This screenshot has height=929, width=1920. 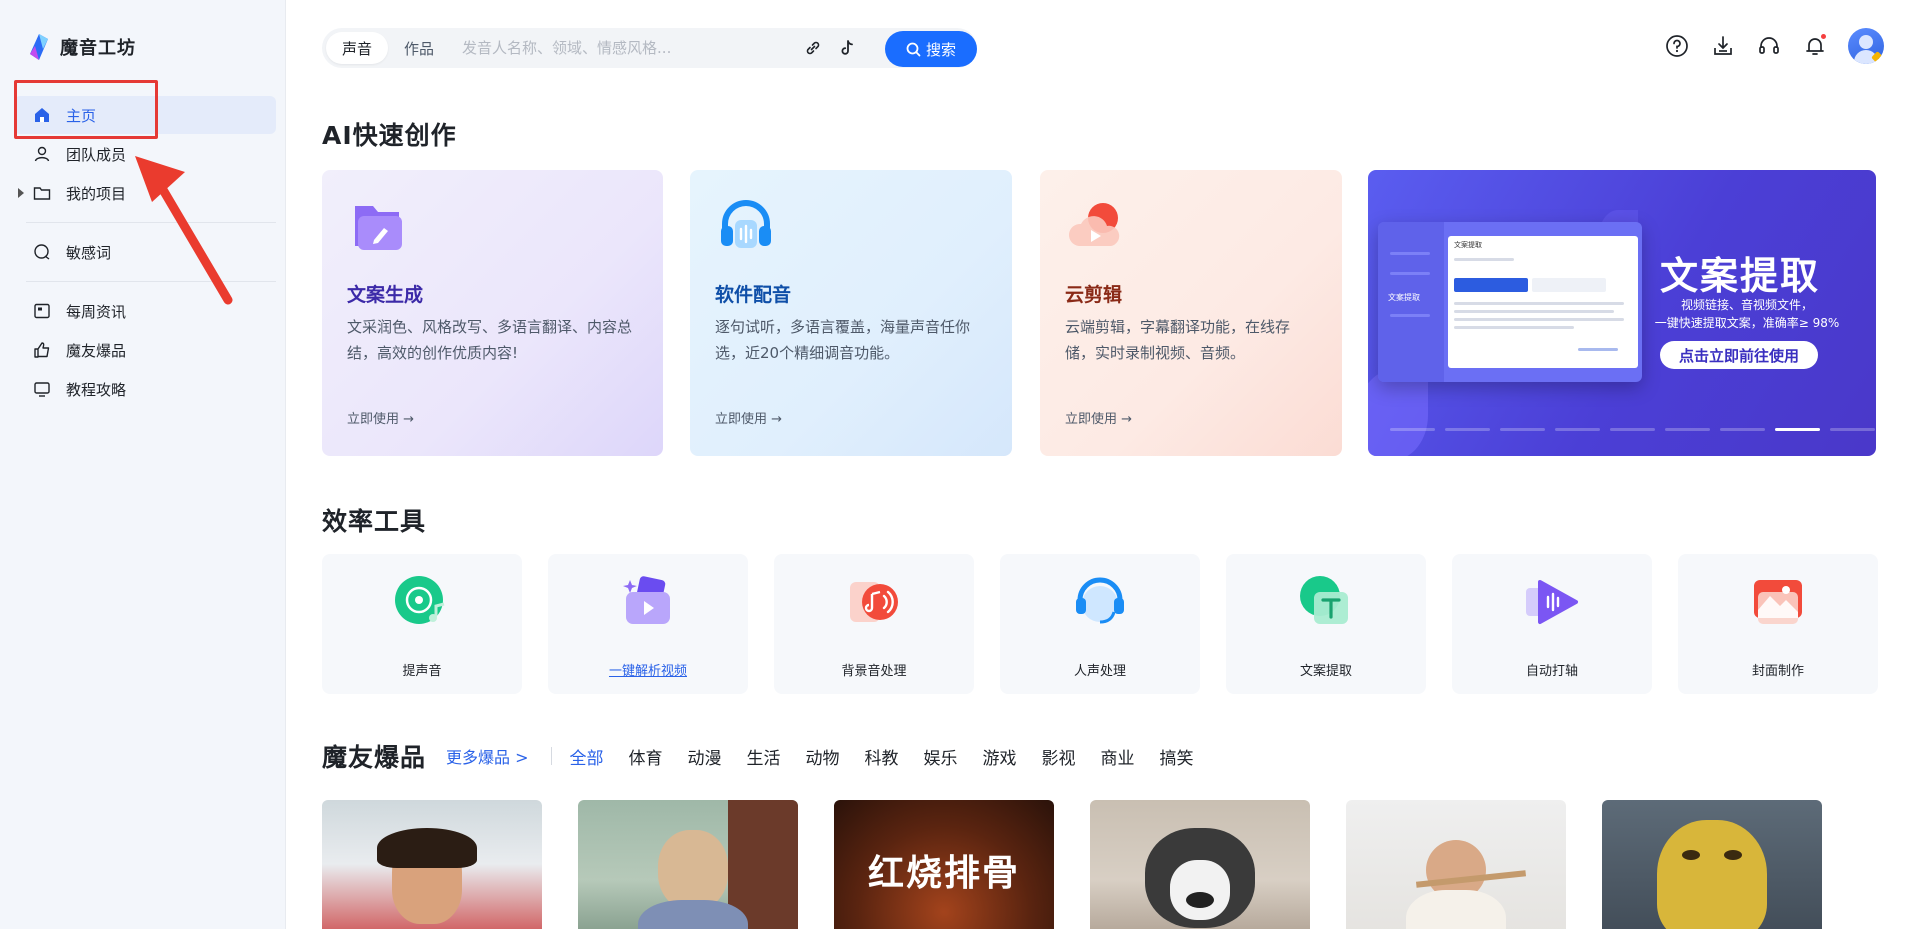 What do you see at coordinates (1769, 46) in the screenshot?
I see `headset-icon` at bounding box center [1769, 46].